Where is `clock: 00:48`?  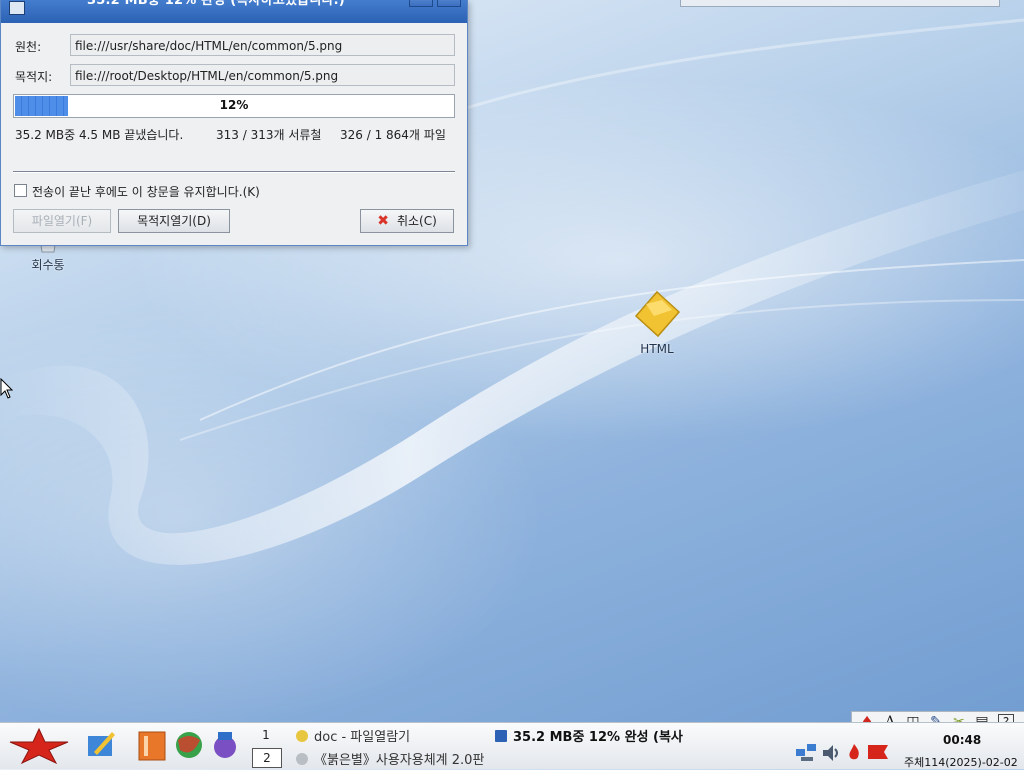 clock: 00:48 is located at coordinates (962, 740).